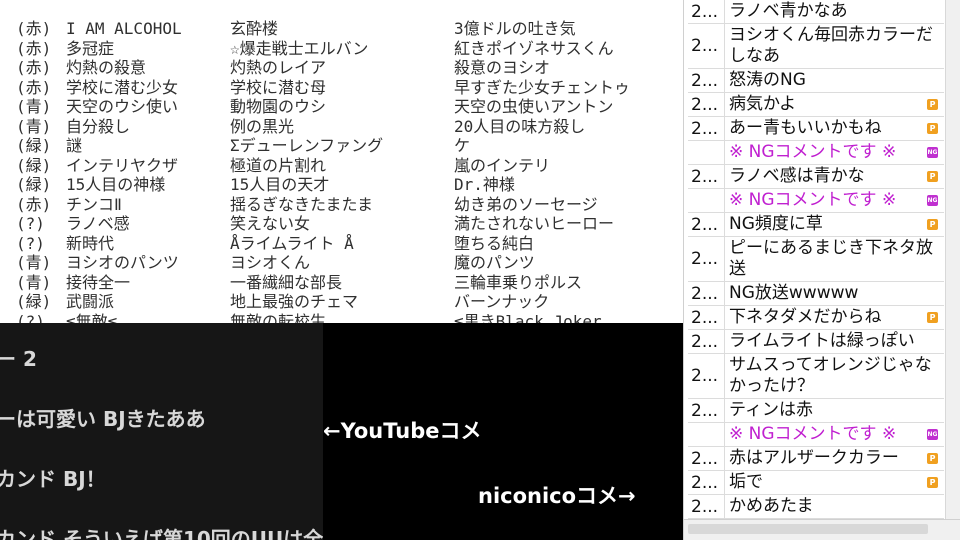 The height and width of the screenshot is (540, 960). What do you see at coordinates (34, 262) in the screenshot?
I see `team-color: (青)` at bounding box center [34, 262].